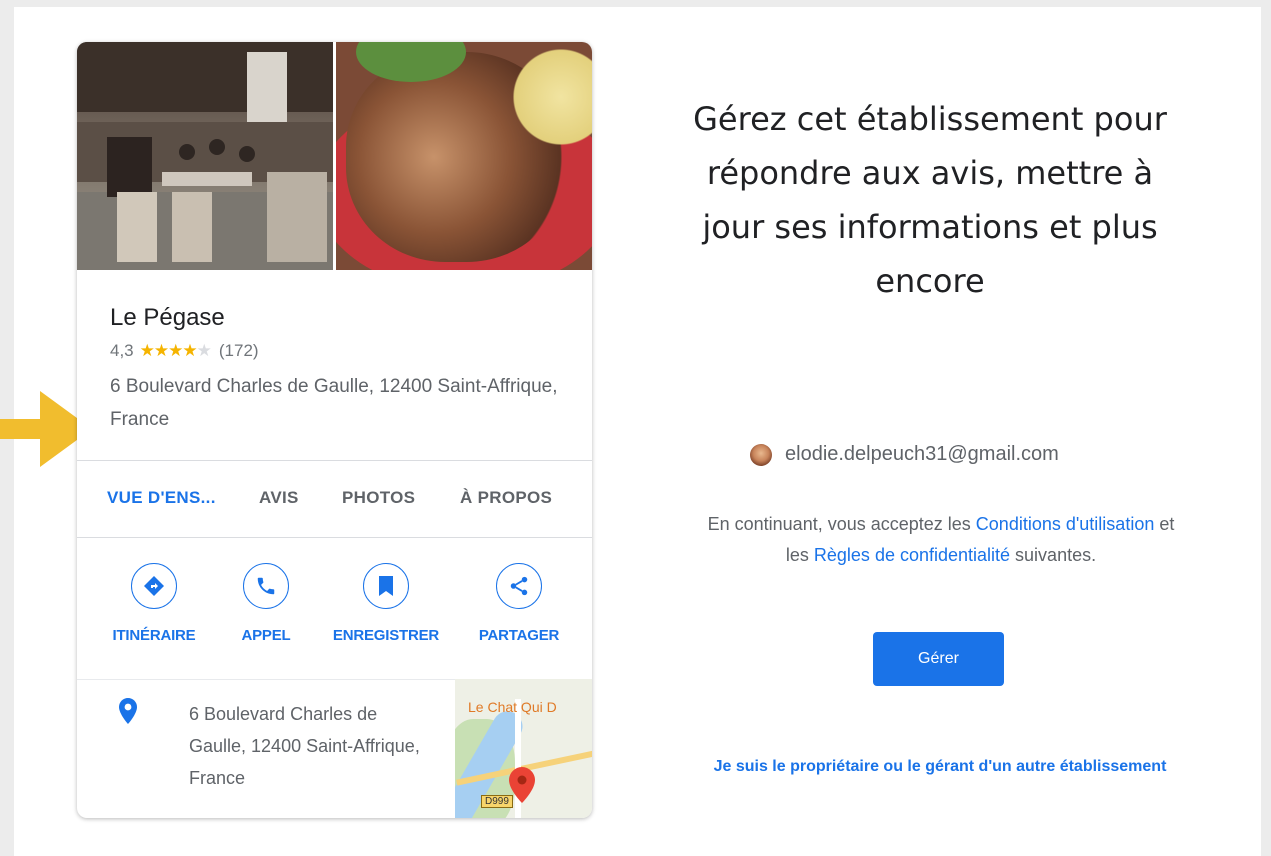 The height and width of the screenshot is (856, 1271). I want to click on share-icon, so click(519, 586).